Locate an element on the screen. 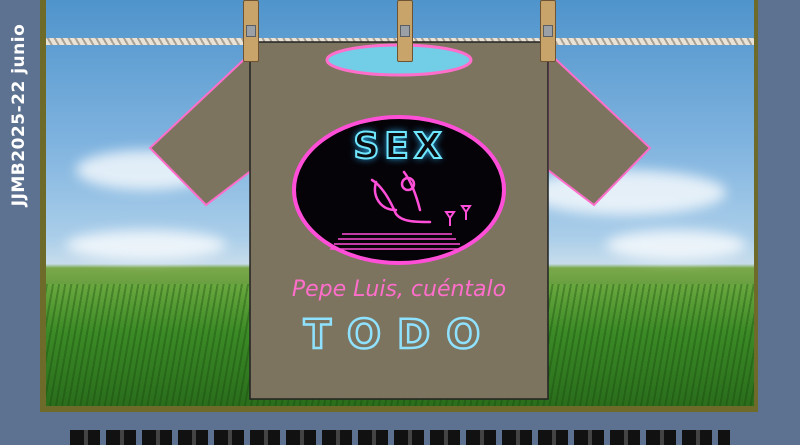 This screenshot has height=445, width=800. left-sleeve is located at coordinates (200, 128).